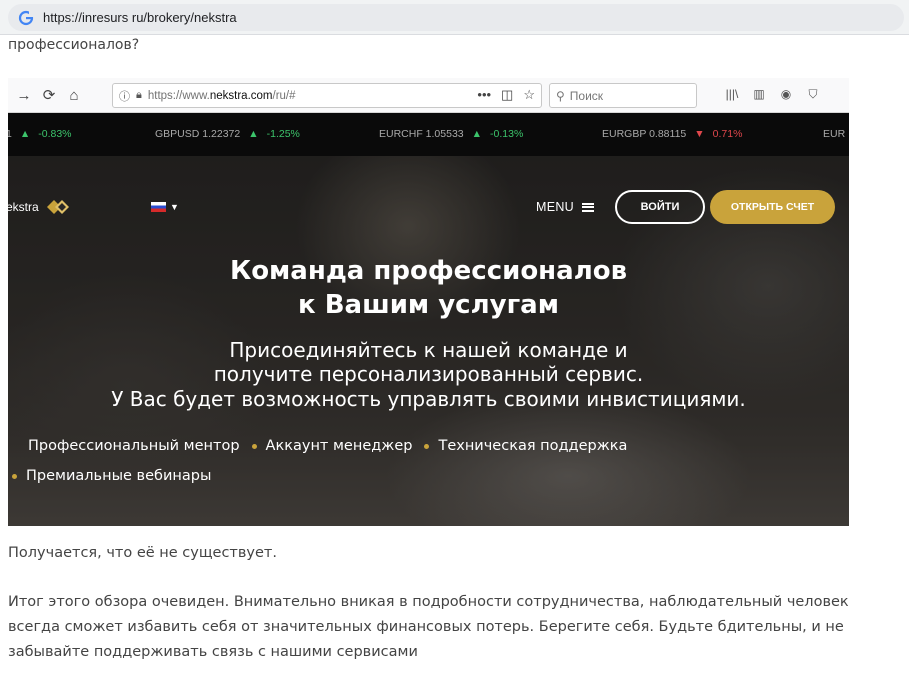 This screenshot has width=909, height=679. I want to click on article-paragraph-1: Получается, что её не существует., so click(142, 553).